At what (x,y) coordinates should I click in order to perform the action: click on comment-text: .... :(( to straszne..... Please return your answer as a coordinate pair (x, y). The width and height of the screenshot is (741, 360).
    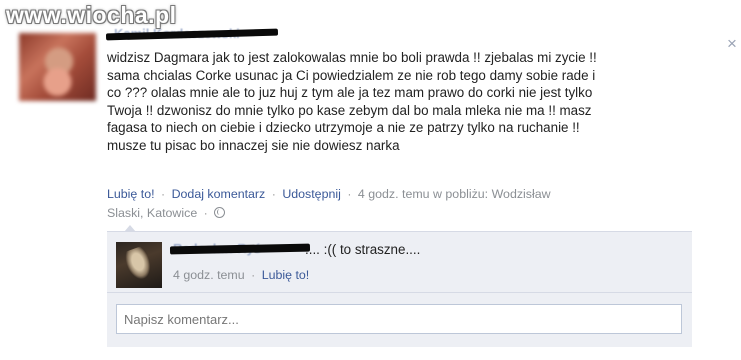
    Looking at the image, I should click on (363, 249).